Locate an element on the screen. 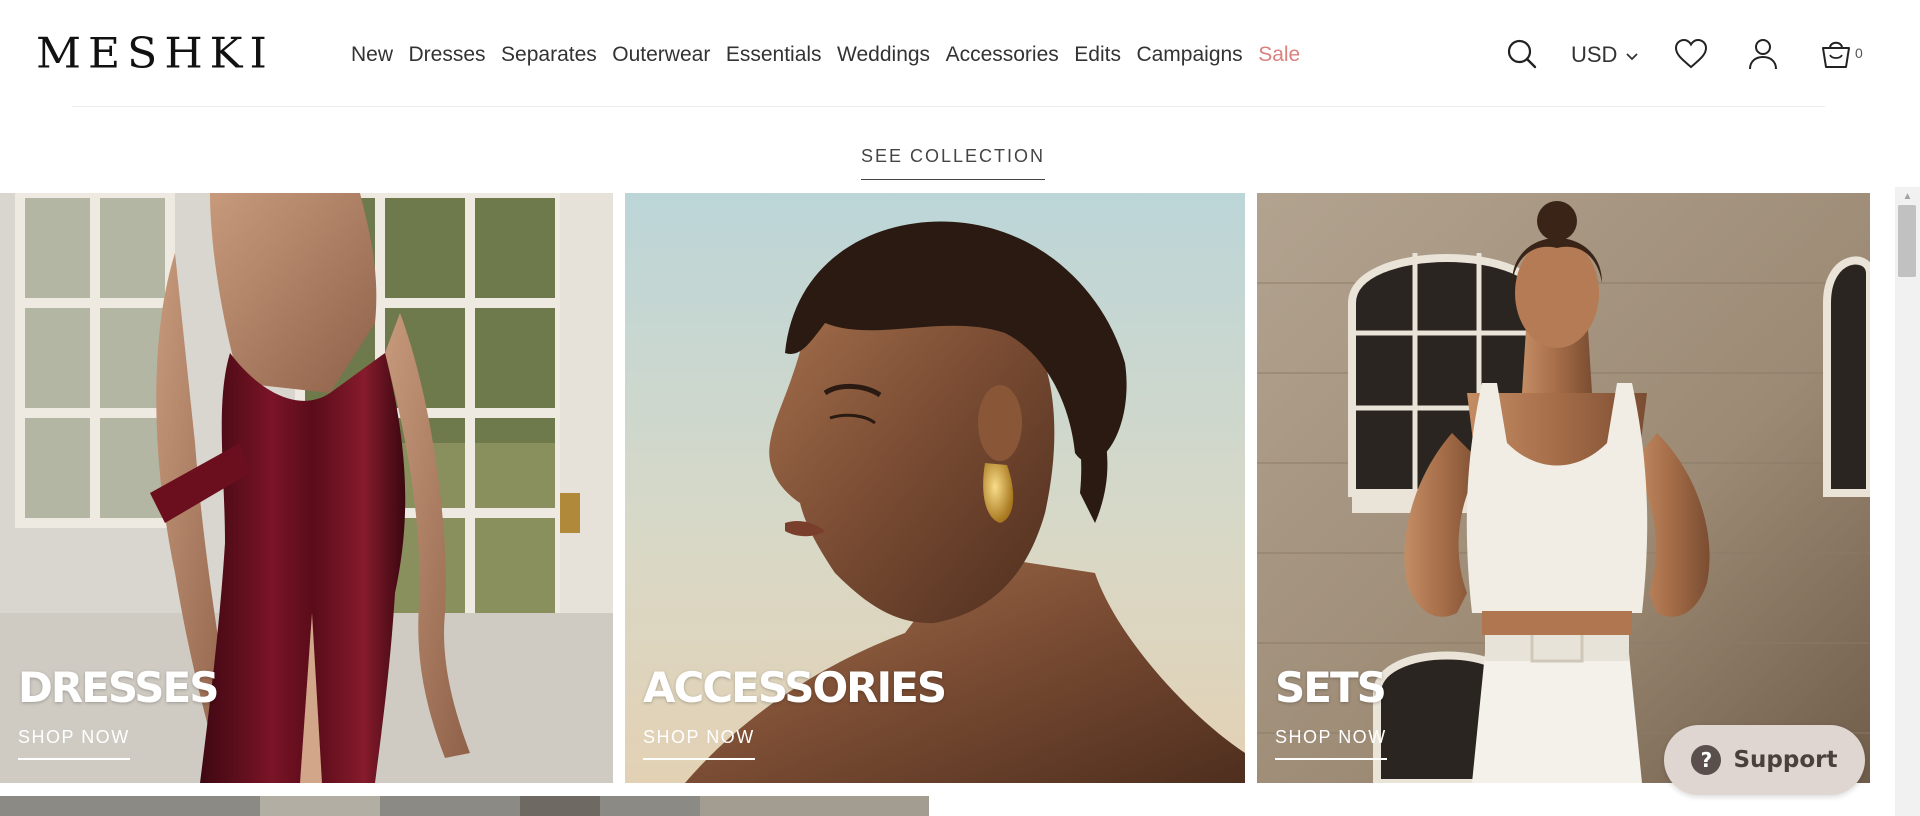  nav-item-sale: Sale is located at coordinates (1279, 55).